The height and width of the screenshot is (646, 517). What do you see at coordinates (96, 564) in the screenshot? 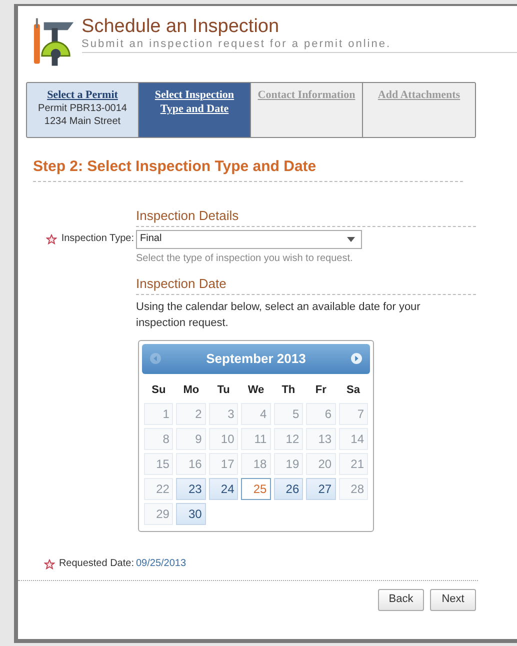
I see `field-label: Requested Date:` at bounding box center [96, 564].